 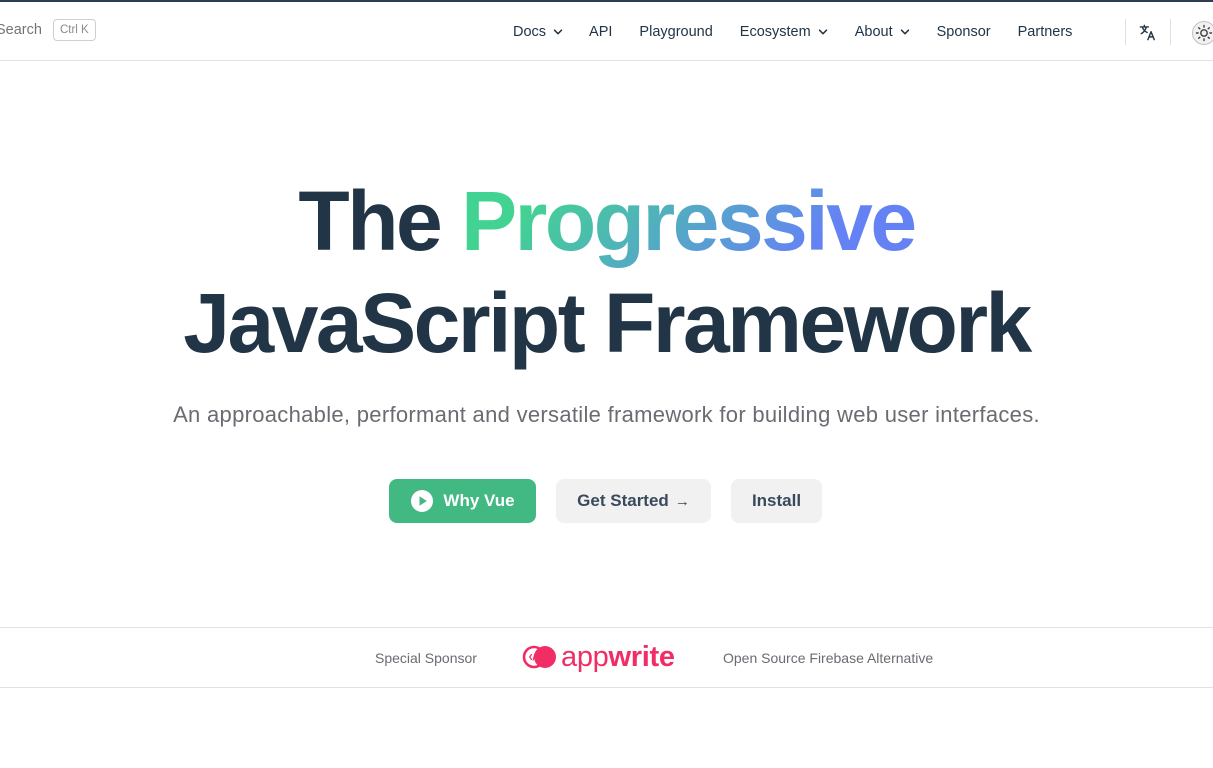 I want to click on search-shortcut-badge: Ctrl K, so click(x=74, y=30).